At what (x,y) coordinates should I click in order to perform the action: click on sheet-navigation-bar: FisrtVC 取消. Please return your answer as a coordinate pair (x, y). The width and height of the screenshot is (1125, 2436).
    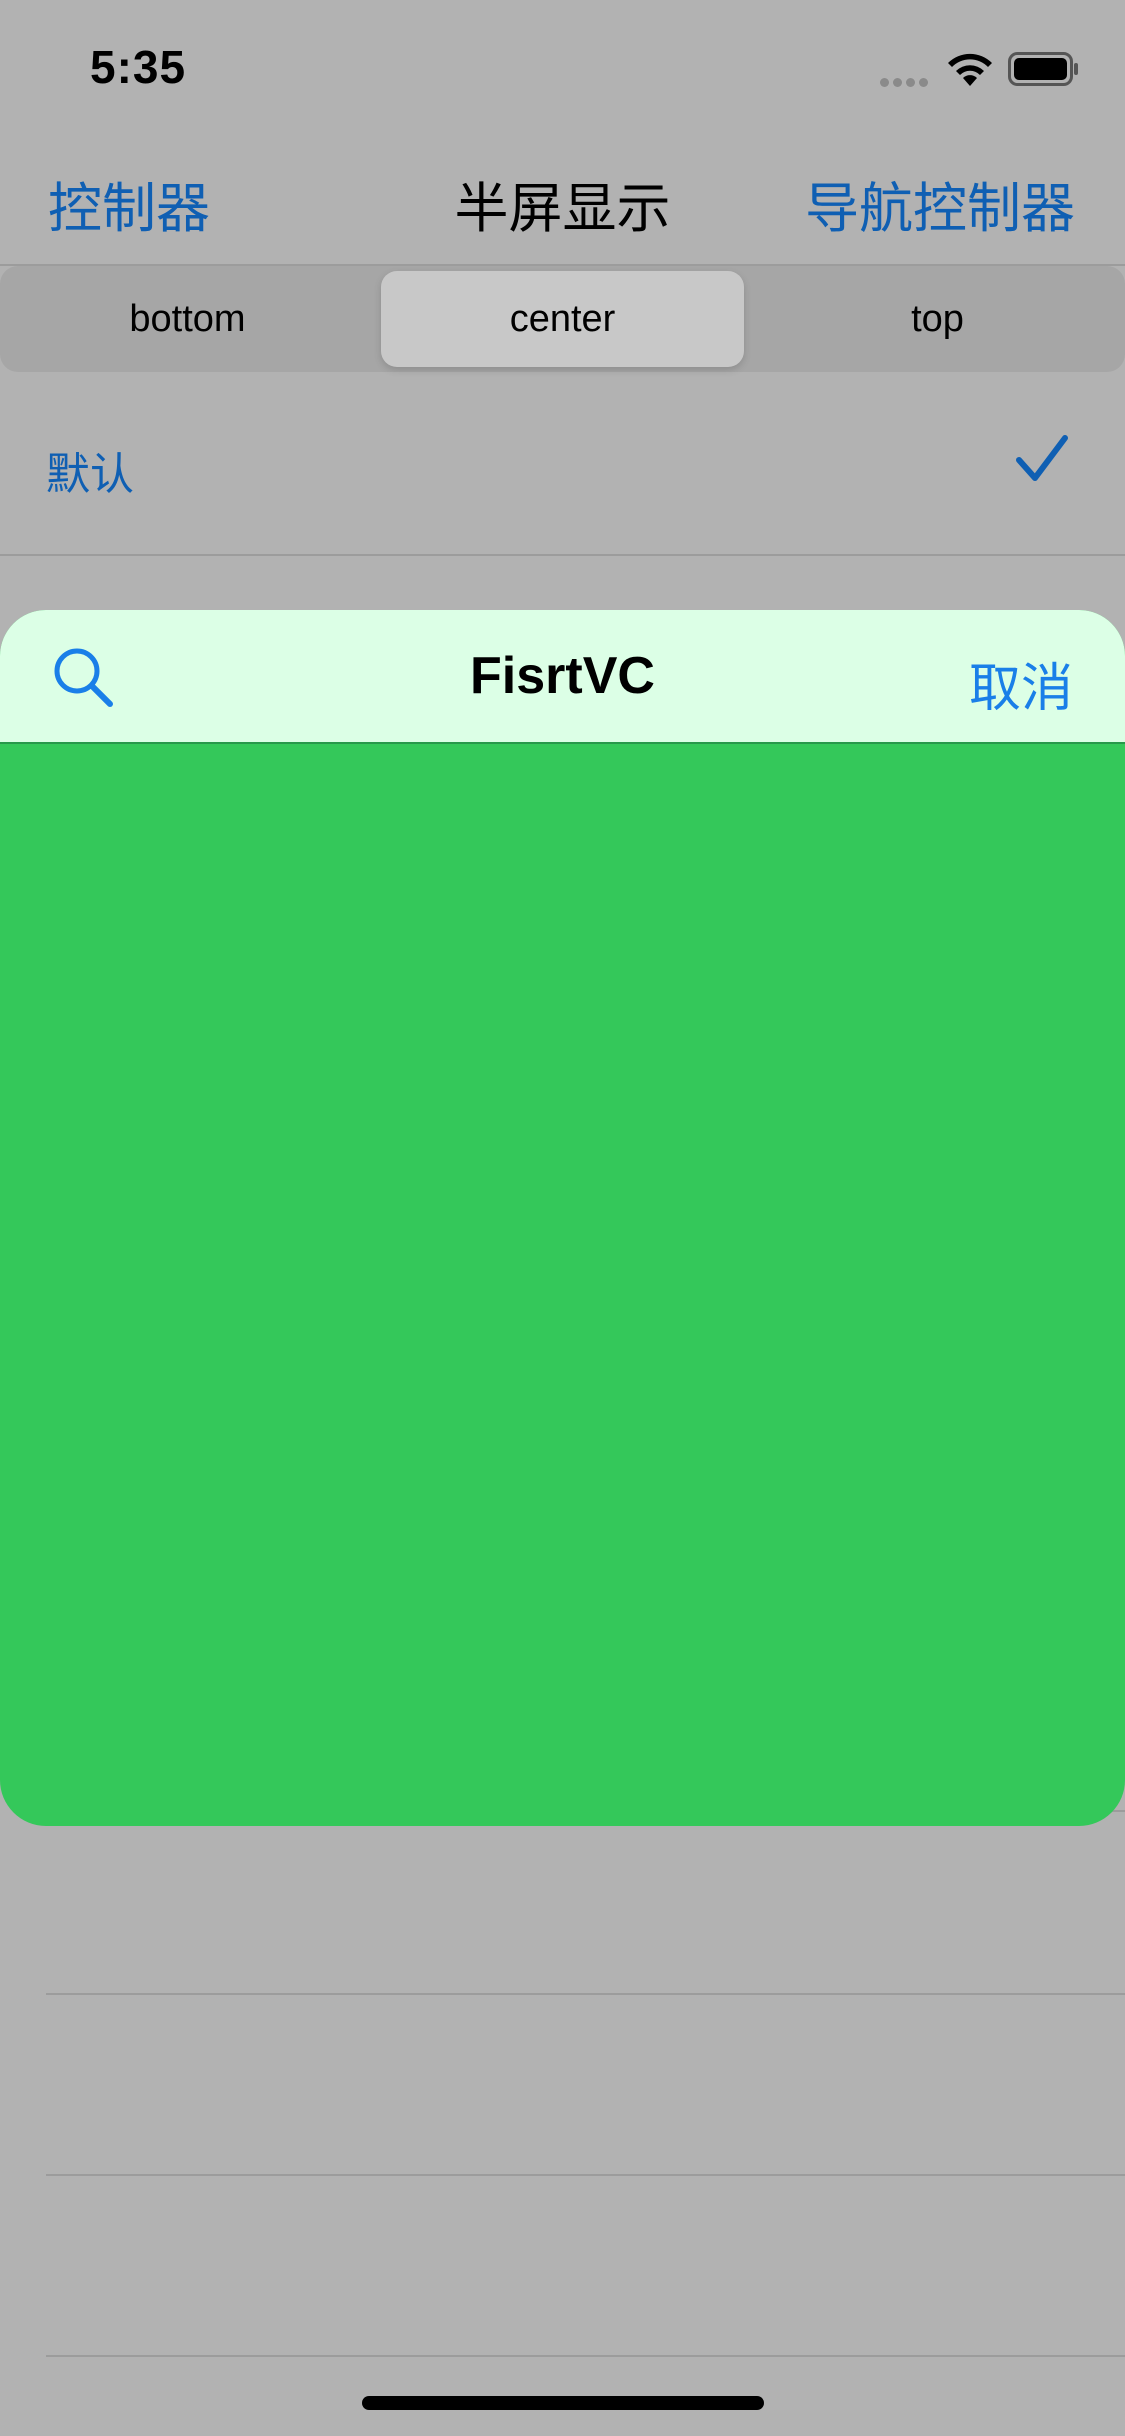
    Looking at the image, I should click on (562, 677).